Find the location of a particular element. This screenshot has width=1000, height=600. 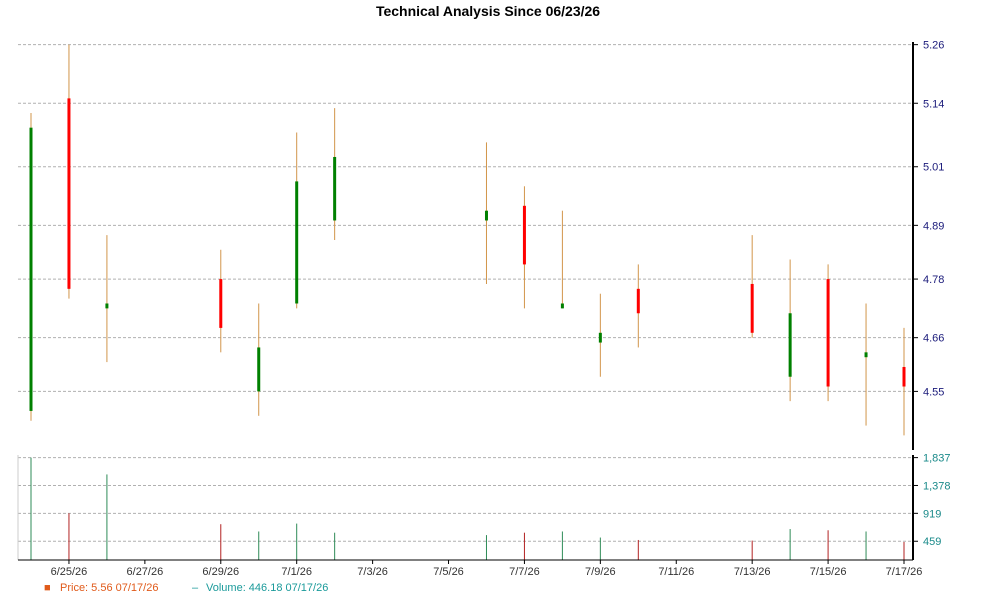

volume-tick-label: 1,837 is located at coordinates (937, 459).